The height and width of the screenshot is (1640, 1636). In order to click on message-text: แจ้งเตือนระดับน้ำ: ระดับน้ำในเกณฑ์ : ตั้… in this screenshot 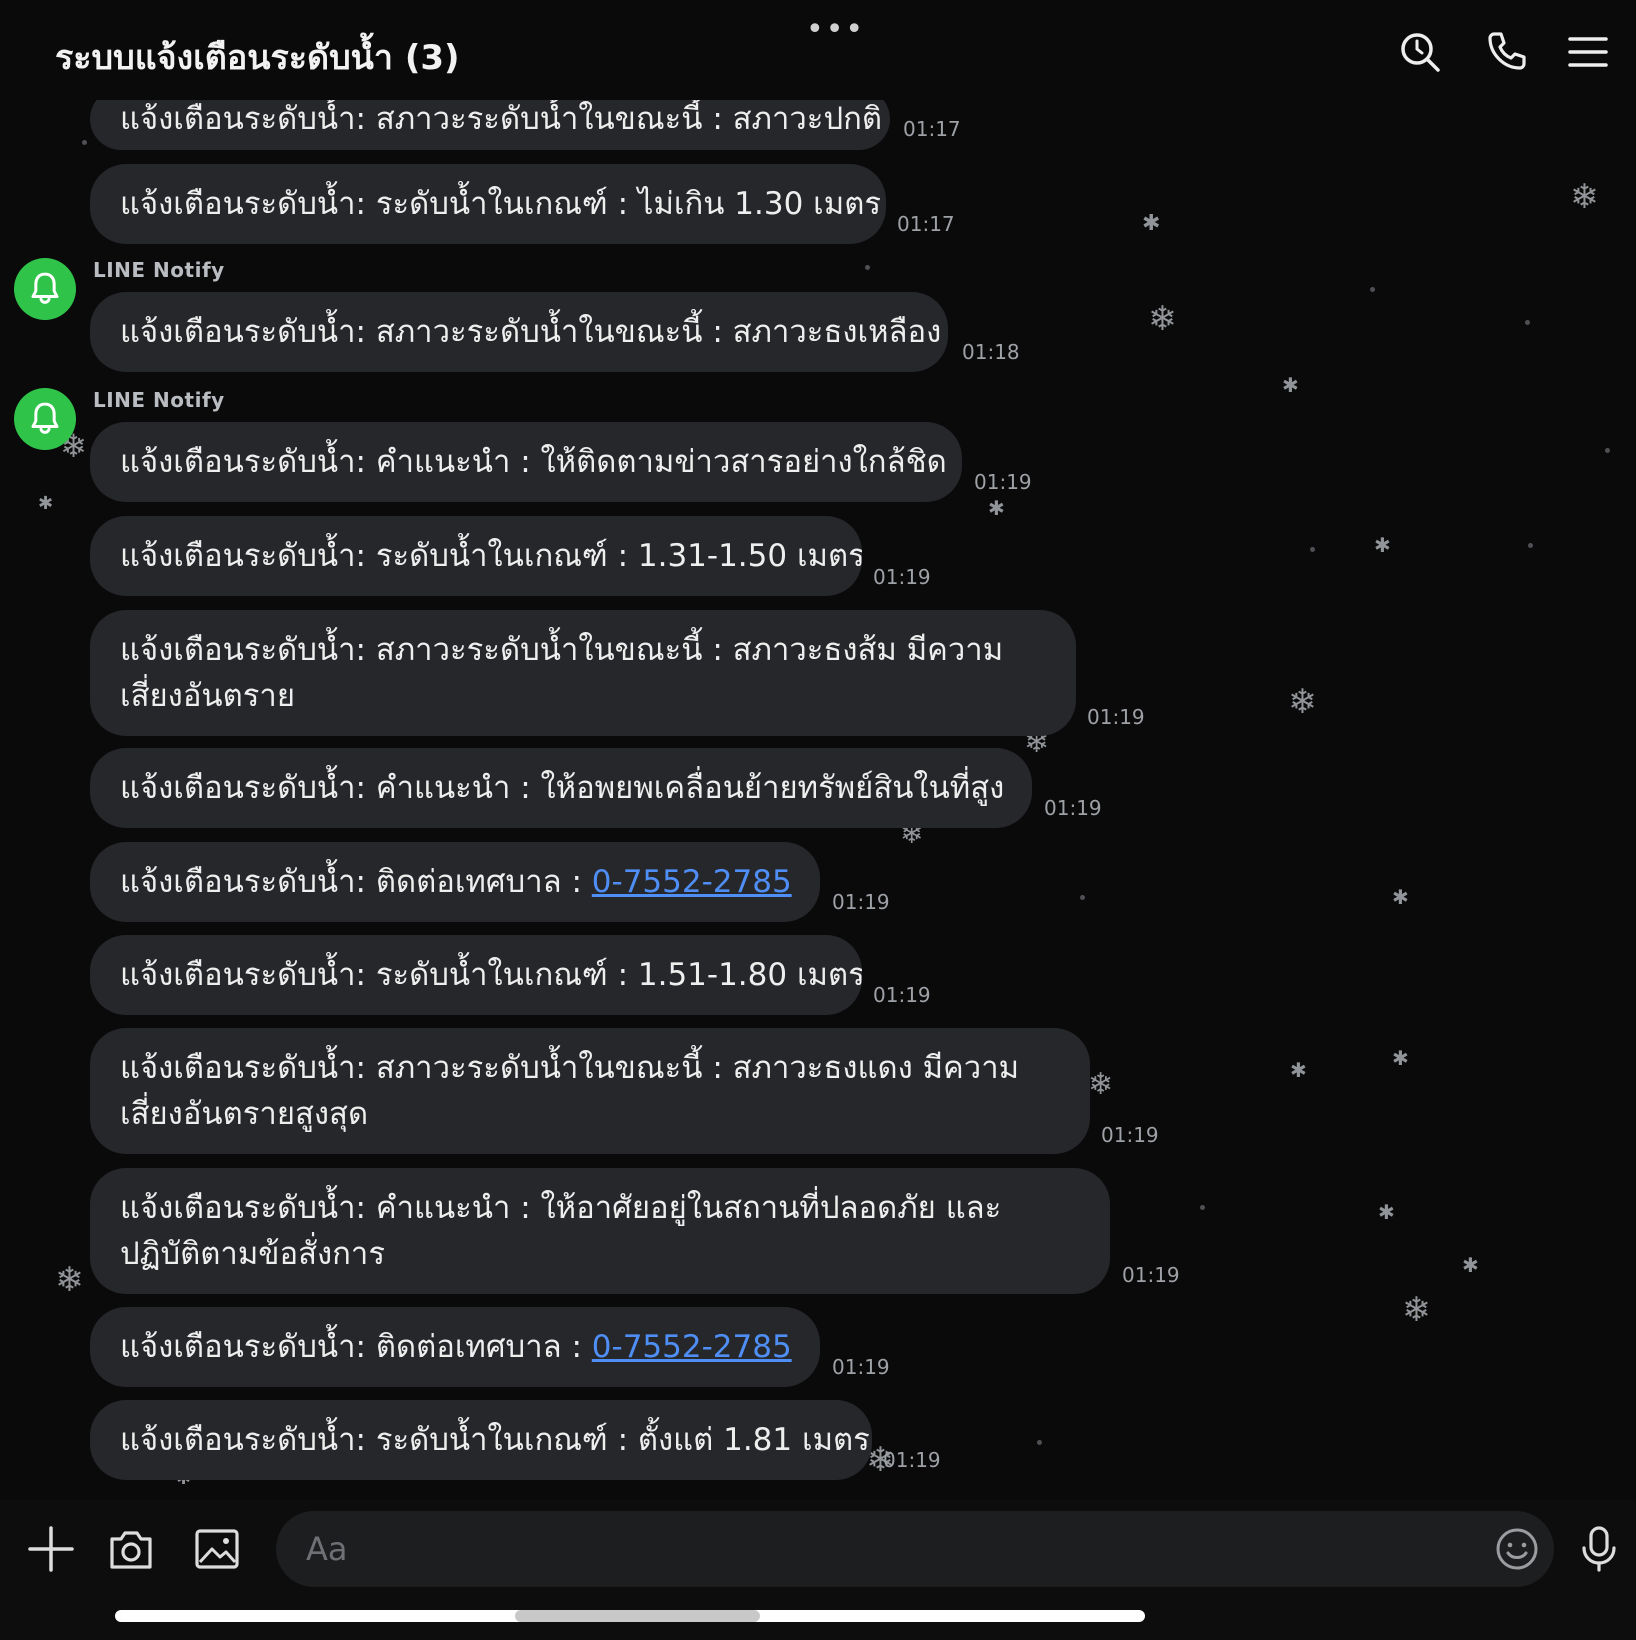, I will do `click(495, 1440)`.